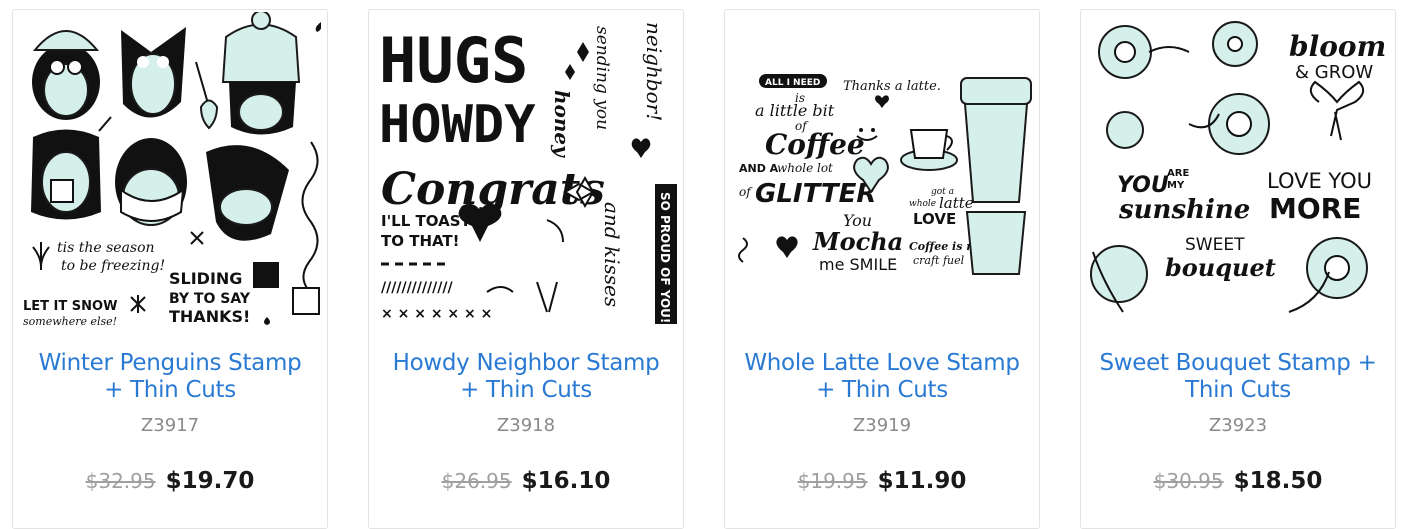  Describe the element at coordinates (66, 75) in the screenshot. I see `penguin-glasses-illustration` at that location.